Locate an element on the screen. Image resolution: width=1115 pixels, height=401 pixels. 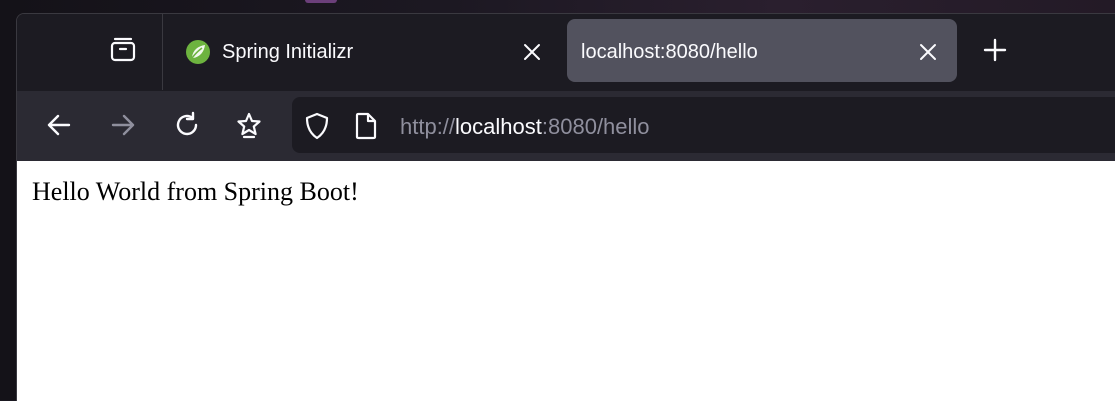
tab-manager-button is located at coordinates (123, 50).